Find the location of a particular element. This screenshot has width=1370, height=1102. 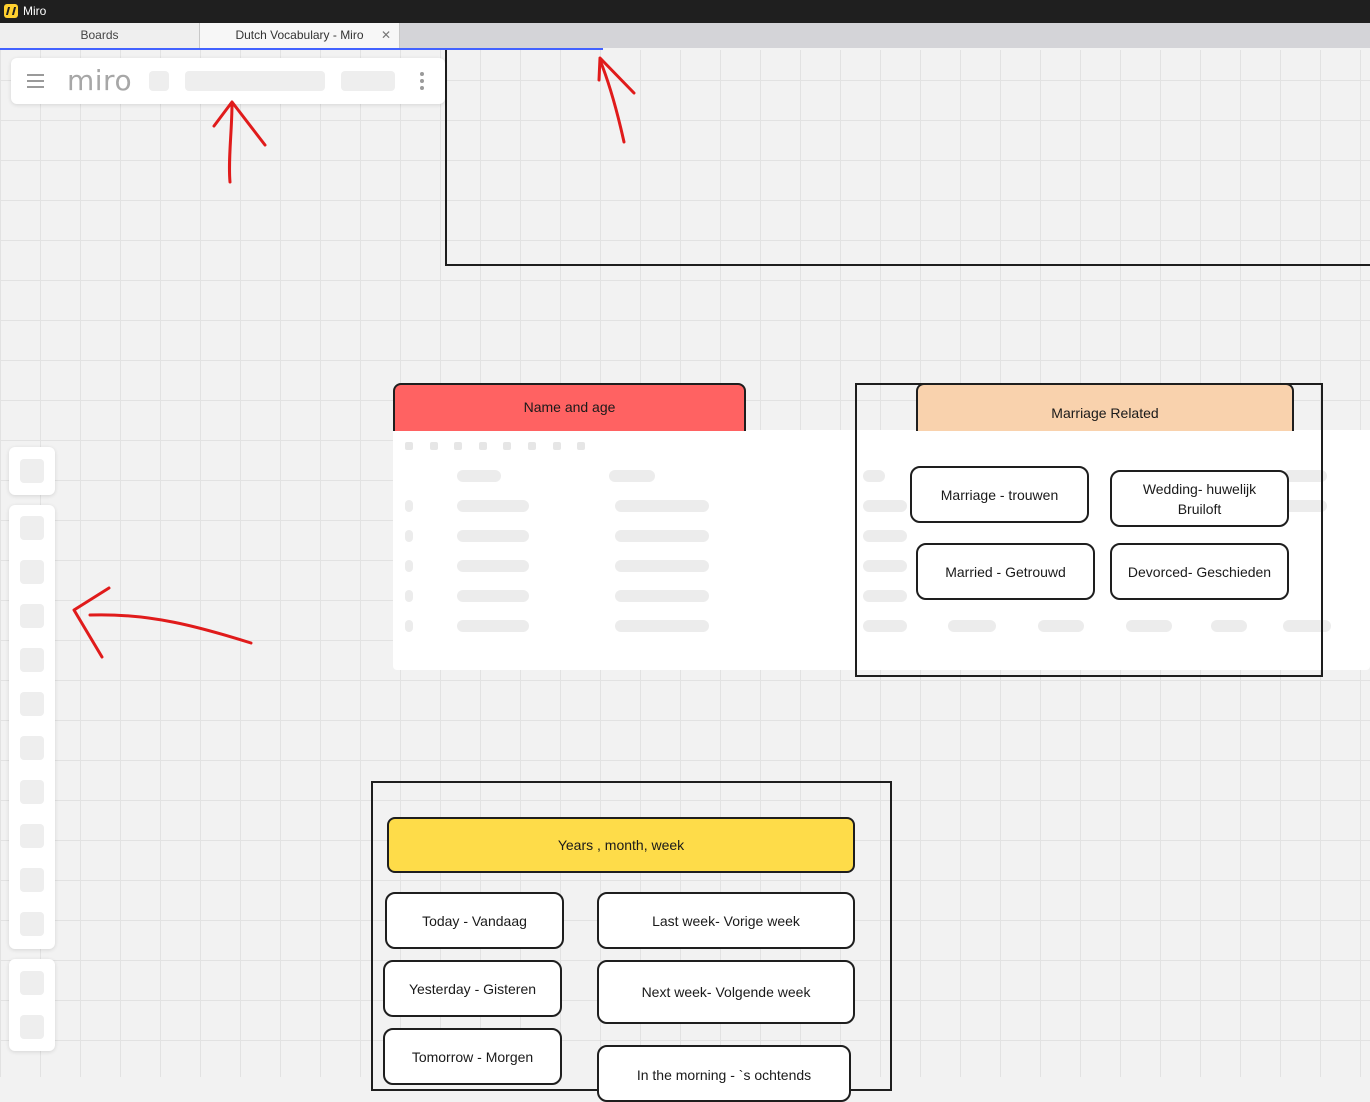

arrow-toolbar-head is located at coordinates (239, 123).